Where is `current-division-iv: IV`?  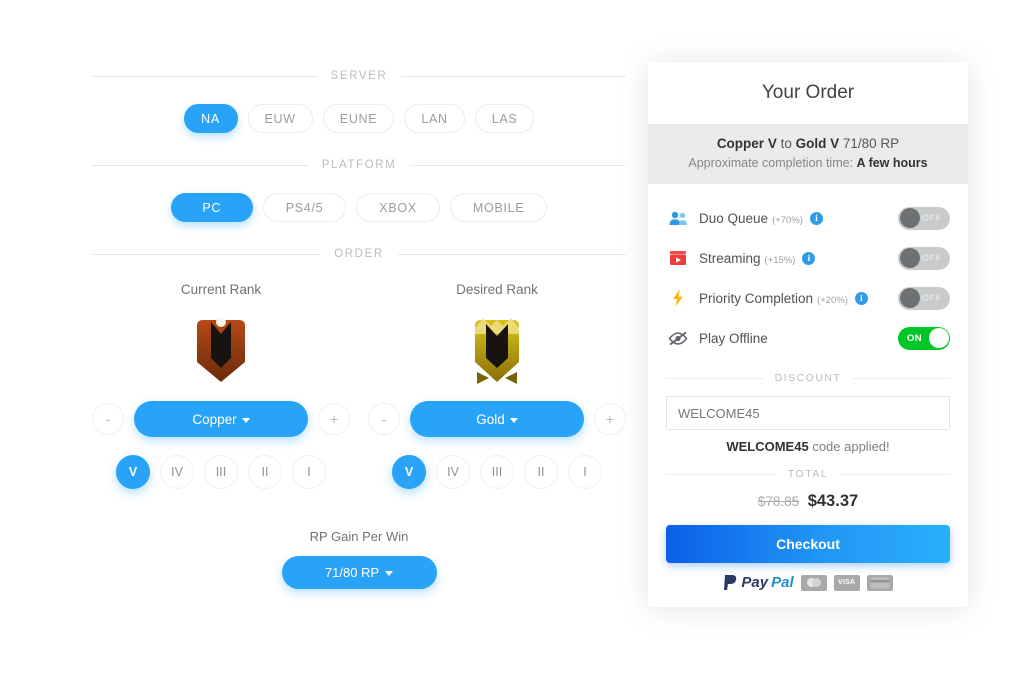 current-division-iv: IV is located at coordinates (177, 472).